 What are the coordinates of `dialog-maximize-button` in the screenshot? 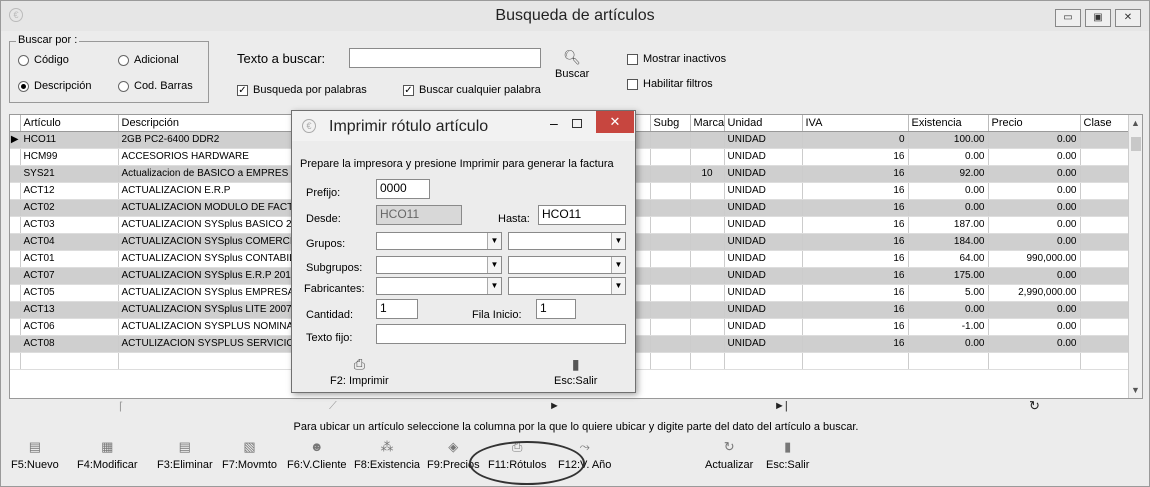 It's located at (577, 123).